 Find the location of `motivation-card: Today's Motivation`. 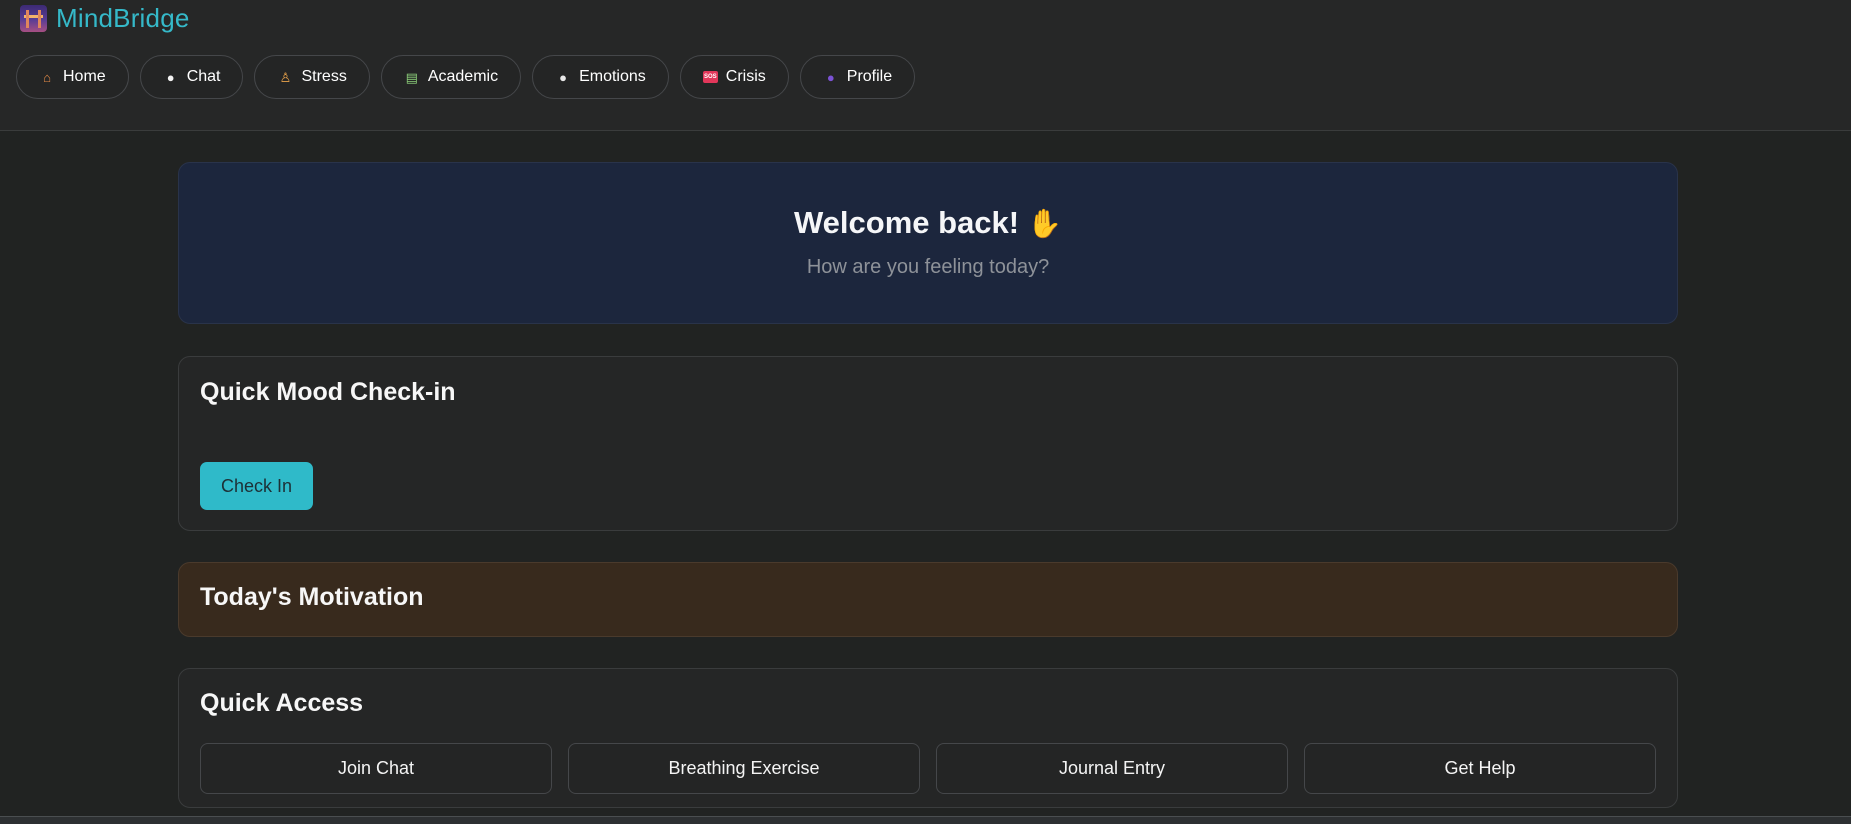

motivation-card: Today's Motivation is located at coordinates (928, 599).